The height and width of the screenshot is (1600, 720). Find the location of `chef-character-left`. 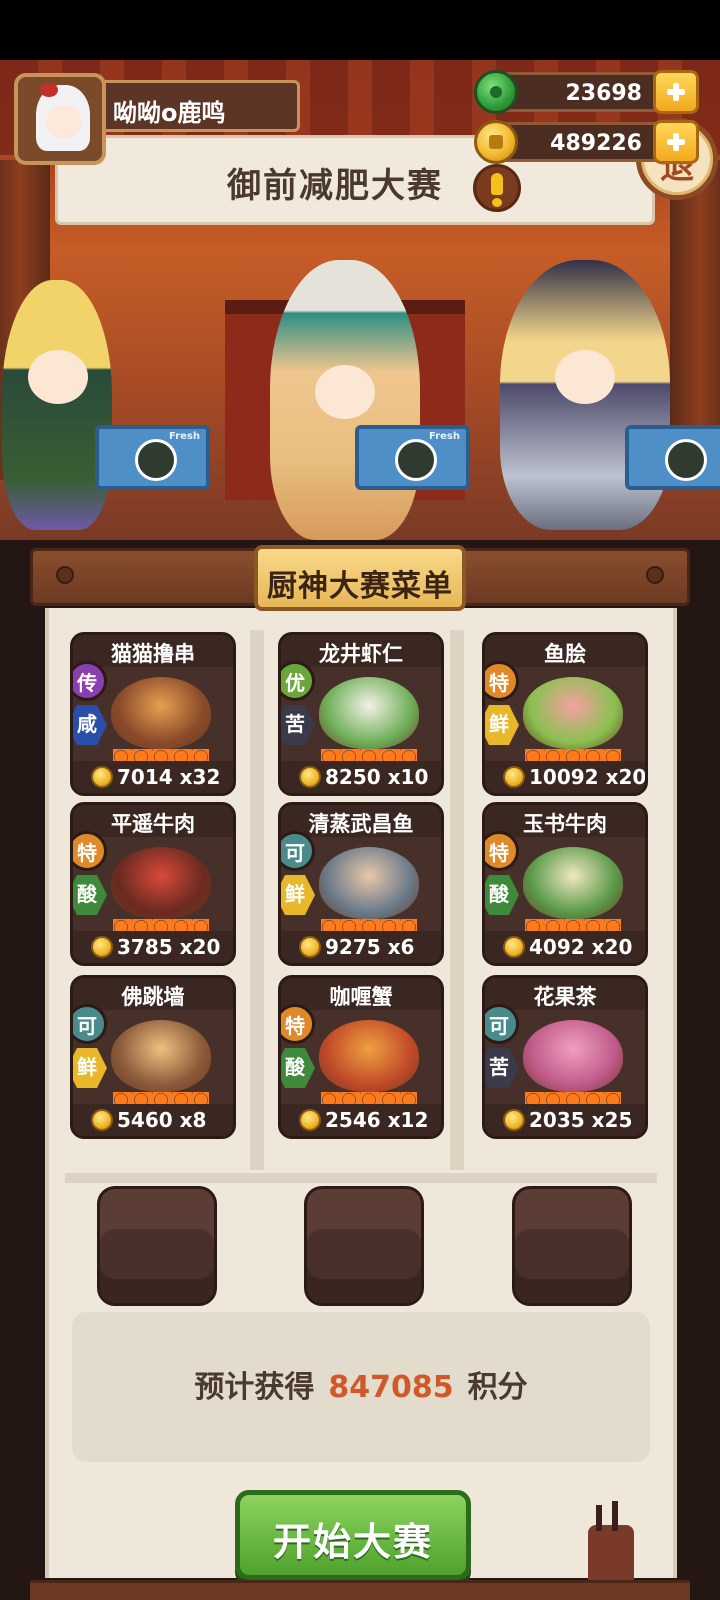

chef-character-left is located at coordinates (57, 405).